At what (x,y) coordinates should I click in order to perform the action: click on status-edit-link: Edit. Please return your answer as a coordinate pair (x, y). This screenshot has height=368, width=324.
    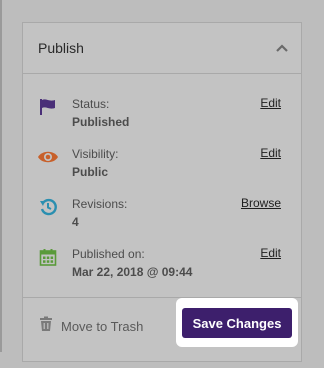
    Looking at the image, I should click on (270, 103).